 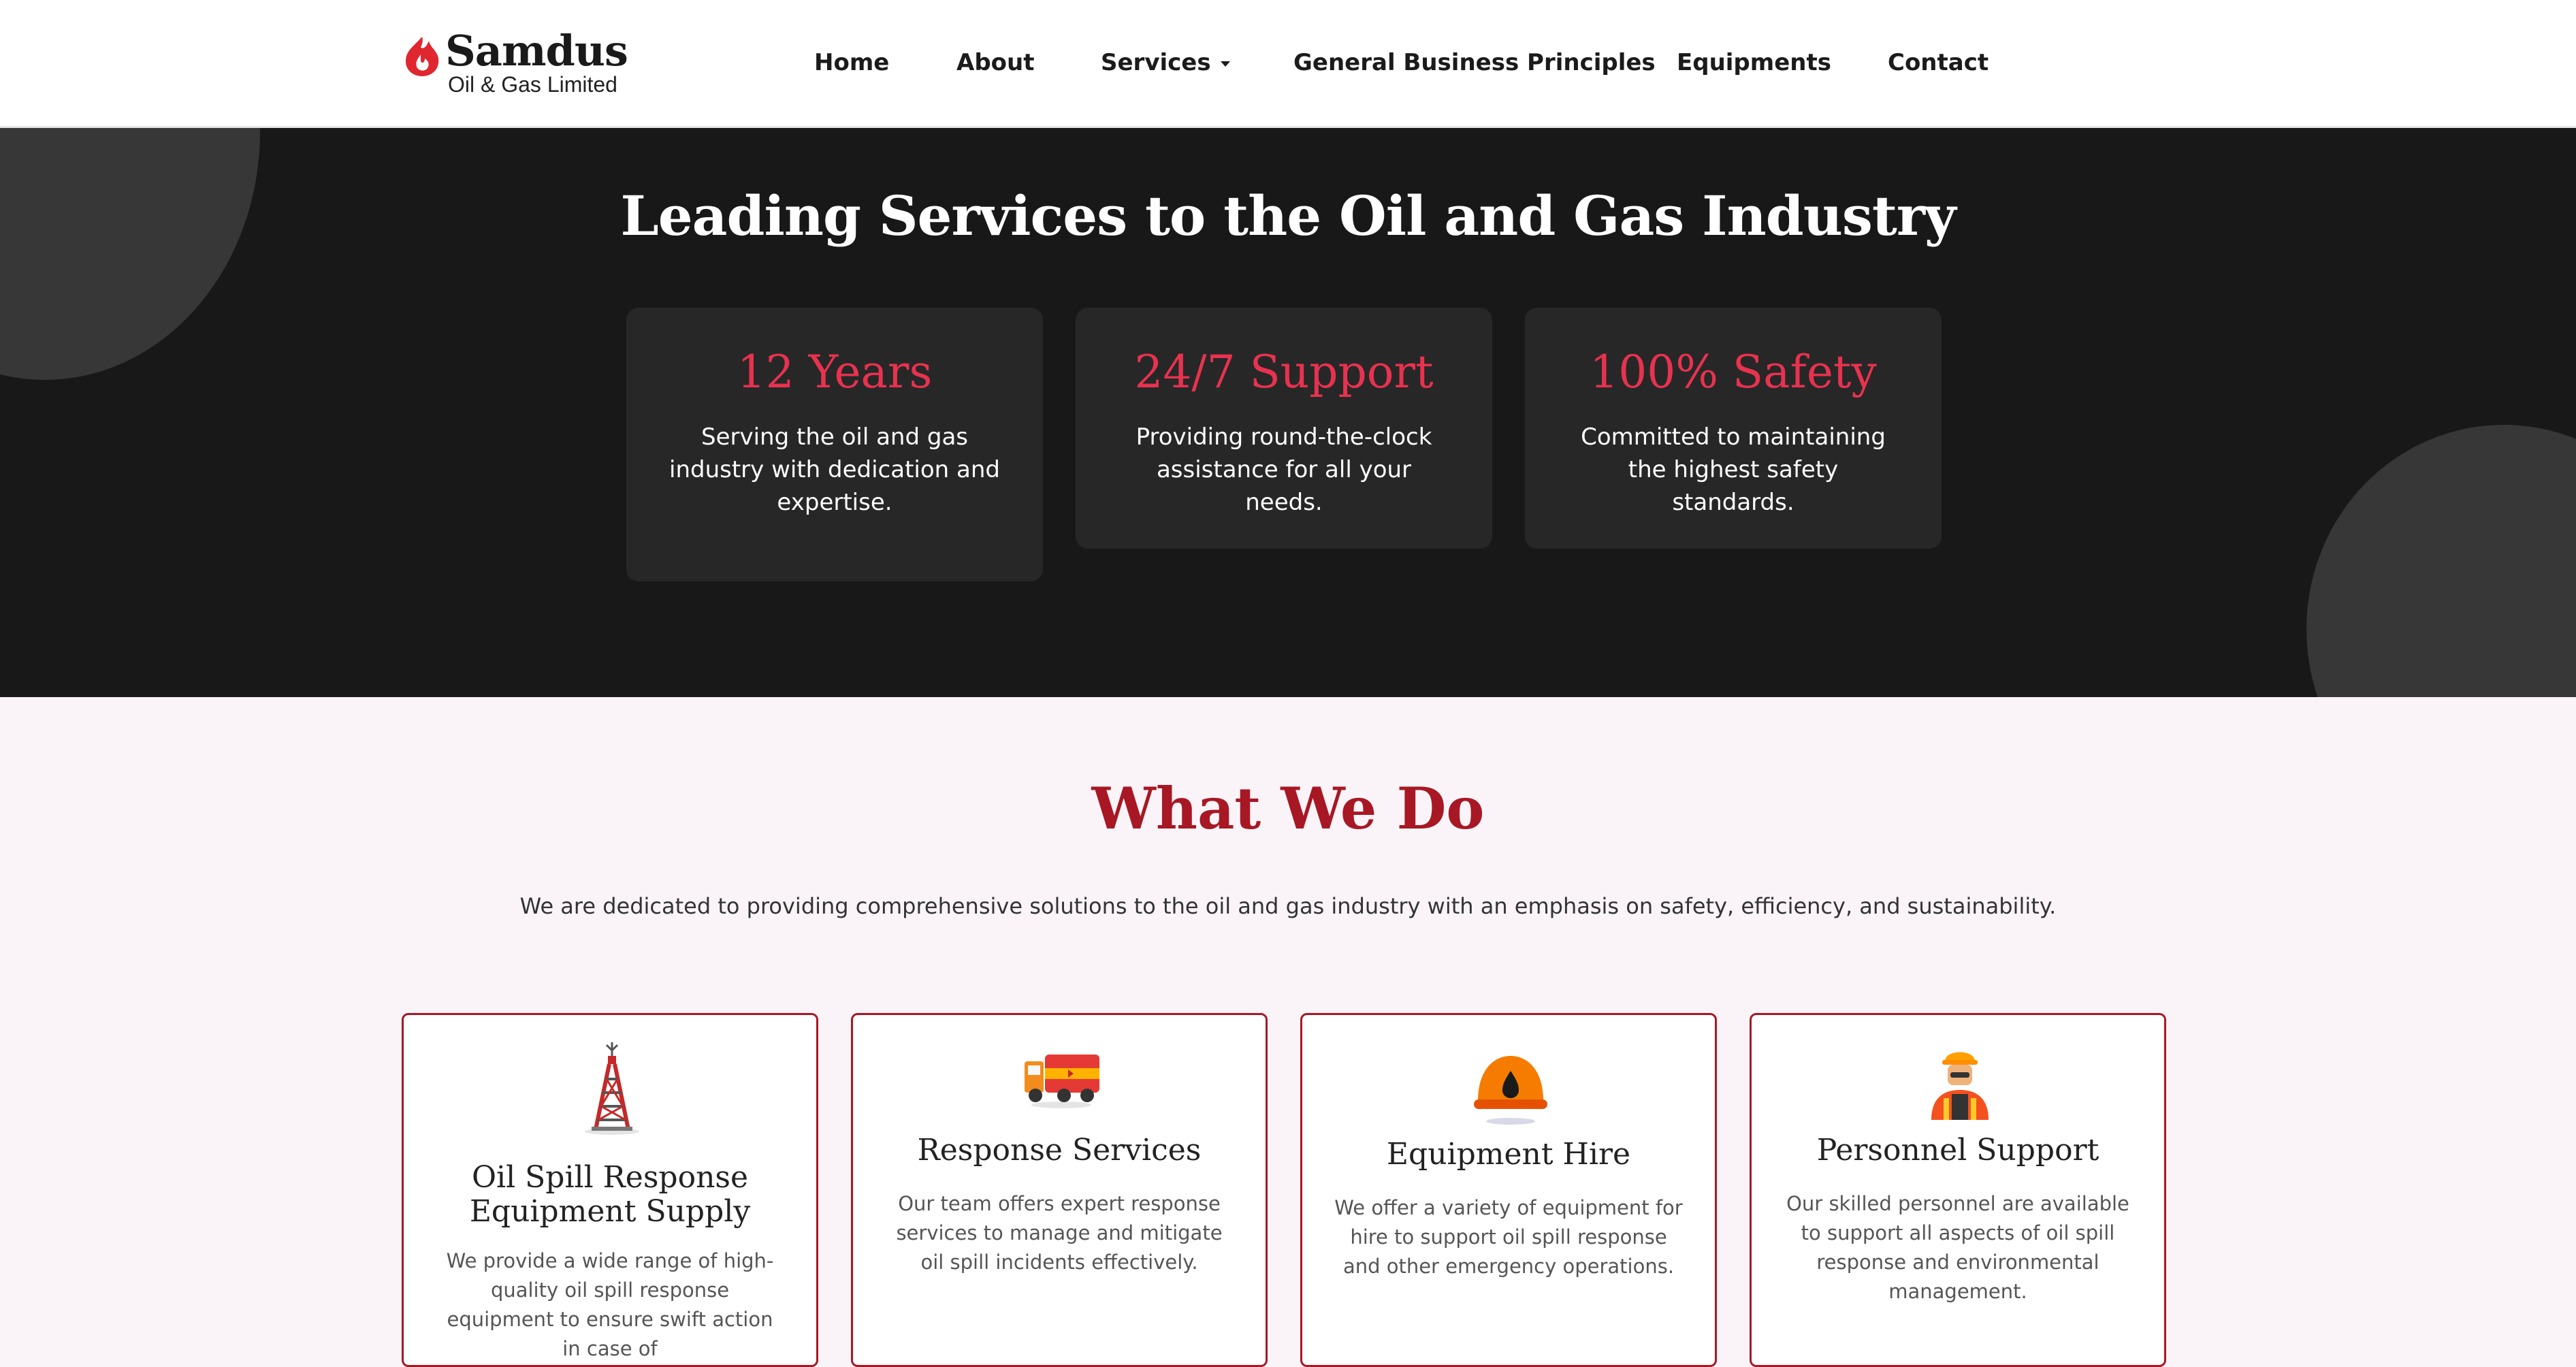 What do you see at coordinates (612, 1088) in the screenshot?
I see `oil-rig-icon` at bounding box center [612, 1088].